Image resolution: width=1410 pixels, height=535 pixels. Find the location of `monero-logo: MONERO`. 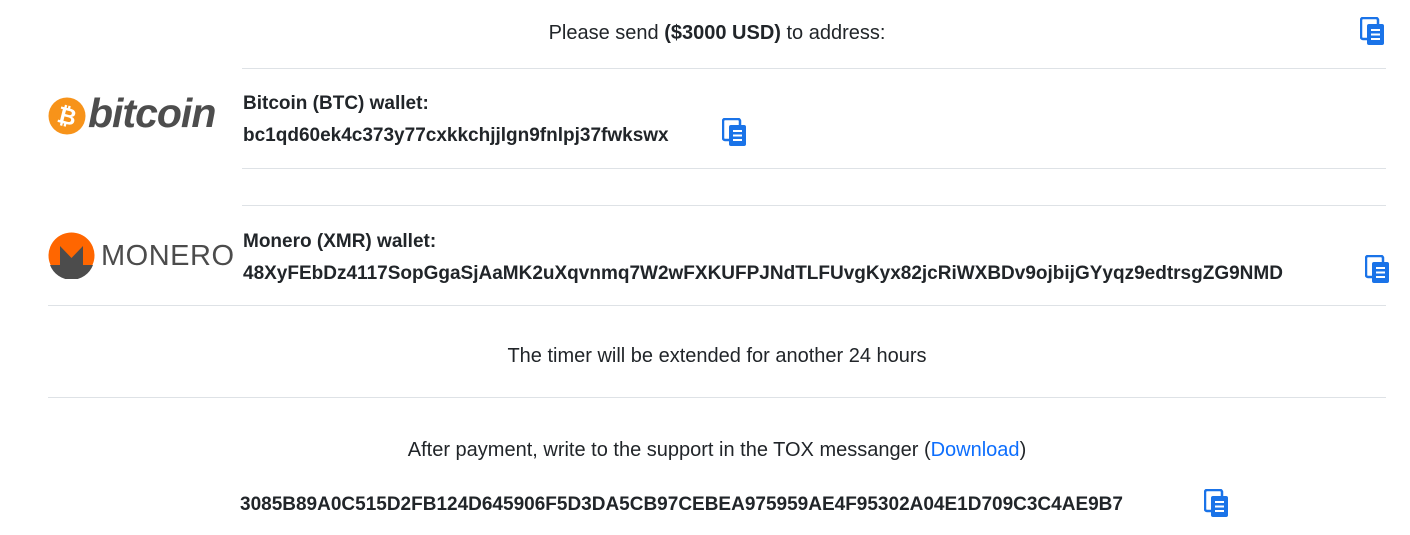

monero-logo: MONERO is located at coordinates (141, 256).